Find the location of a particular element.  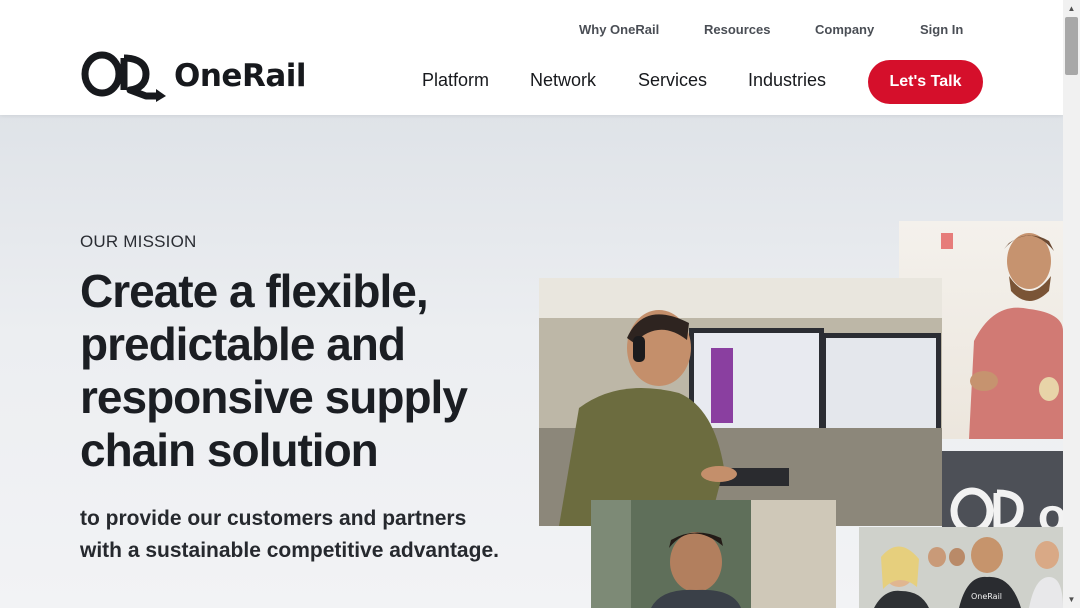

brand-name: OneRail is located at coordinates (240, 76).